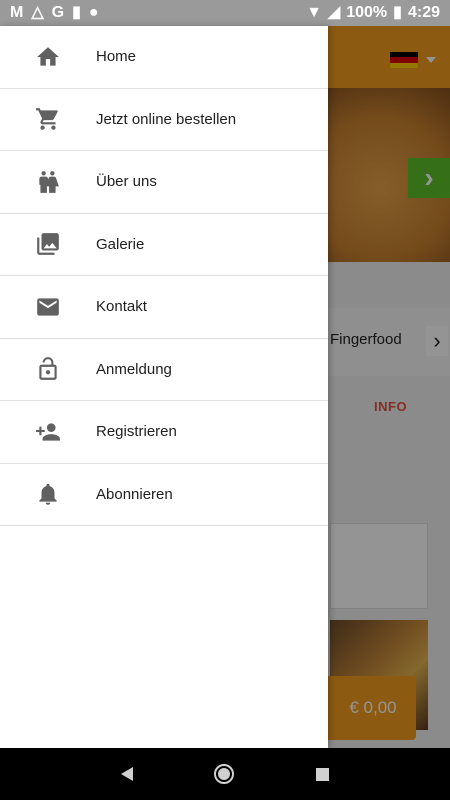 The image size is (450, 800). I want to click on status-bar: M △ G ▮ ● ▼ ◢ 100% ▮ 4:29, so click(225, 13).